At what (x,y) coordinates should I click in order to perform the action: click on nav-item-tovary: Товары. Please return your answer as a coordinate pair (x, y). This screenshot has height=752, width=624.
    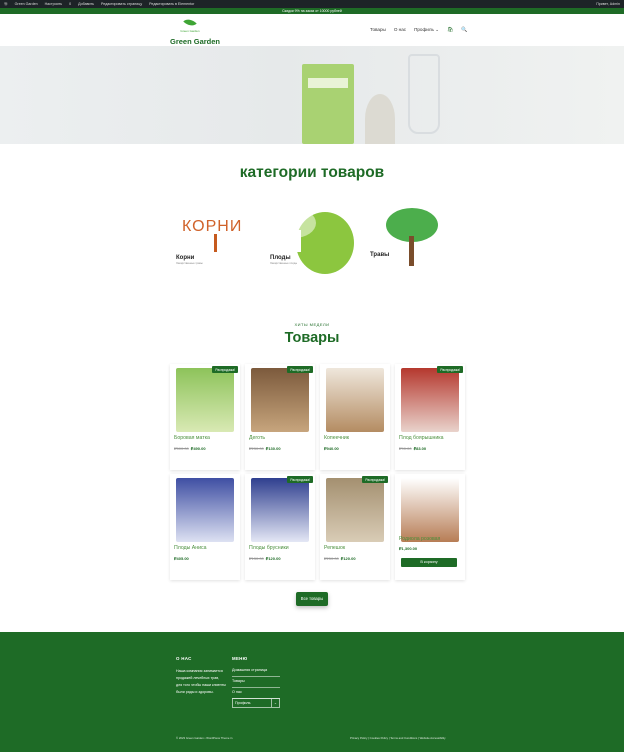
    Looking at the image, I should click on (378, 30).